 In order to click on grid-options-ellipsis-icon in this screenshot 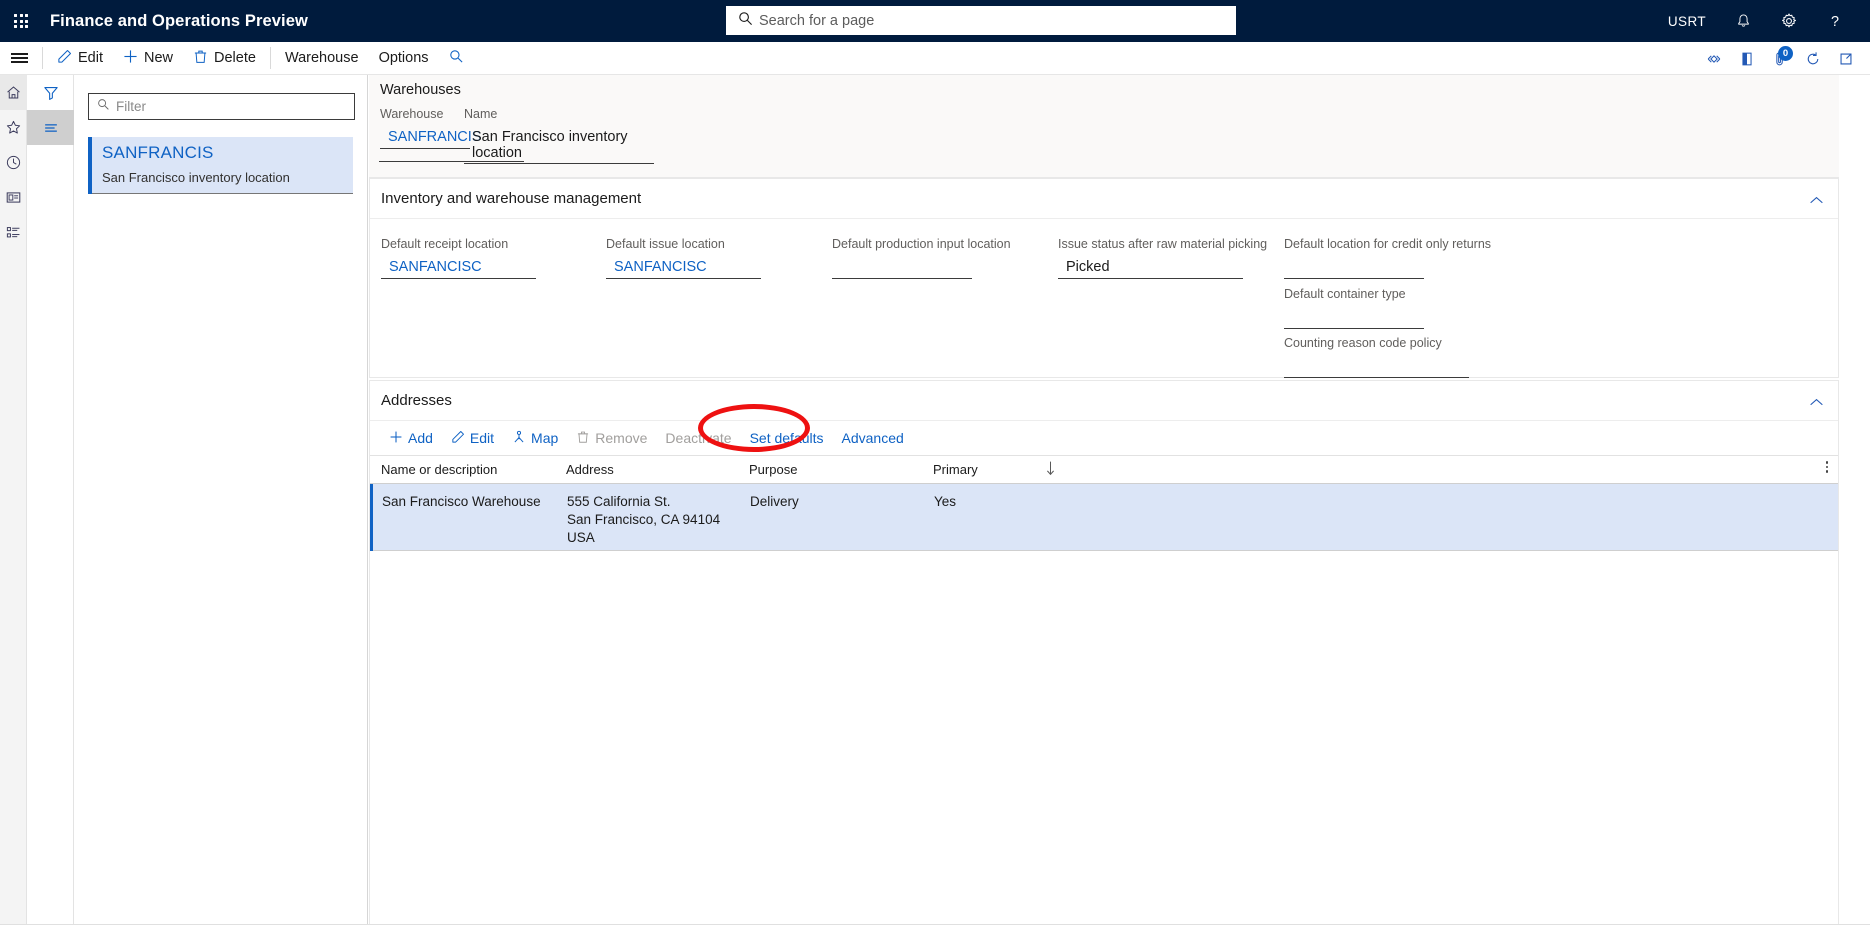, I will do `click(1826, 467)`.